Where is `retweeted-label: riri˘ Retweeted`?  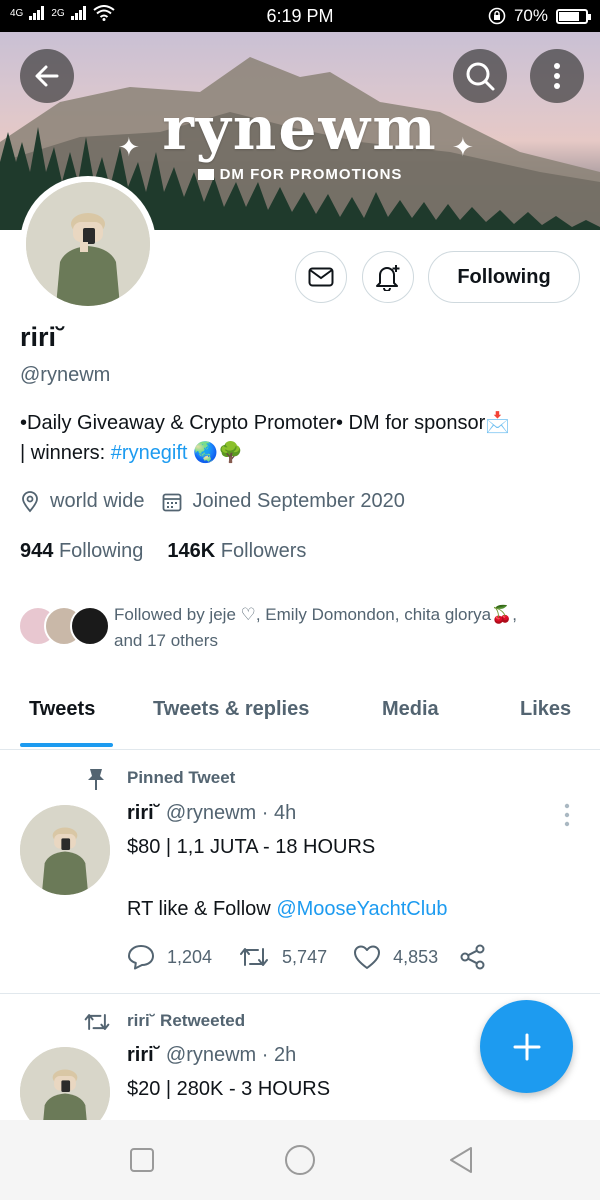
retweeted-label: riri˘ Retweeted is located at coordinates (186, 1020).